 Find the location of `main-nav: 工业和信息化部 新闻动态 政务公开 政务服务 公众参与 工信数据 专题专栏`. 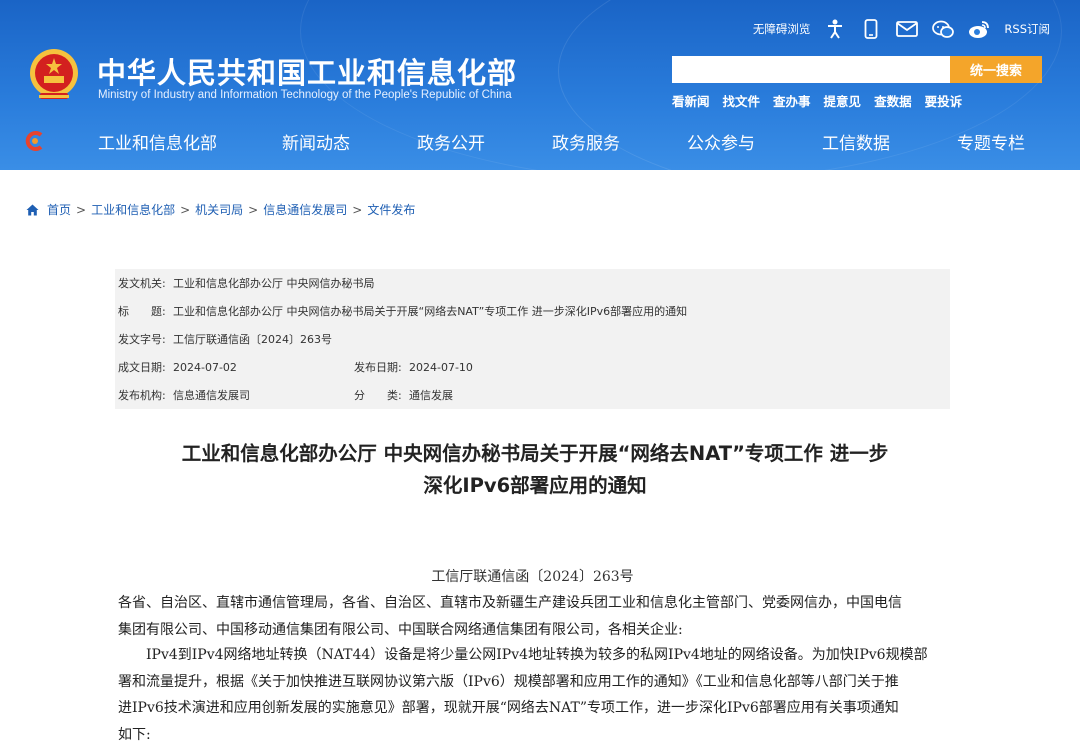

main-nav: 工业和信息化部 新闻动态 政务公开 政务服务 公众参与 工信数据 专题专栏 is located at coordinates (540, 141).